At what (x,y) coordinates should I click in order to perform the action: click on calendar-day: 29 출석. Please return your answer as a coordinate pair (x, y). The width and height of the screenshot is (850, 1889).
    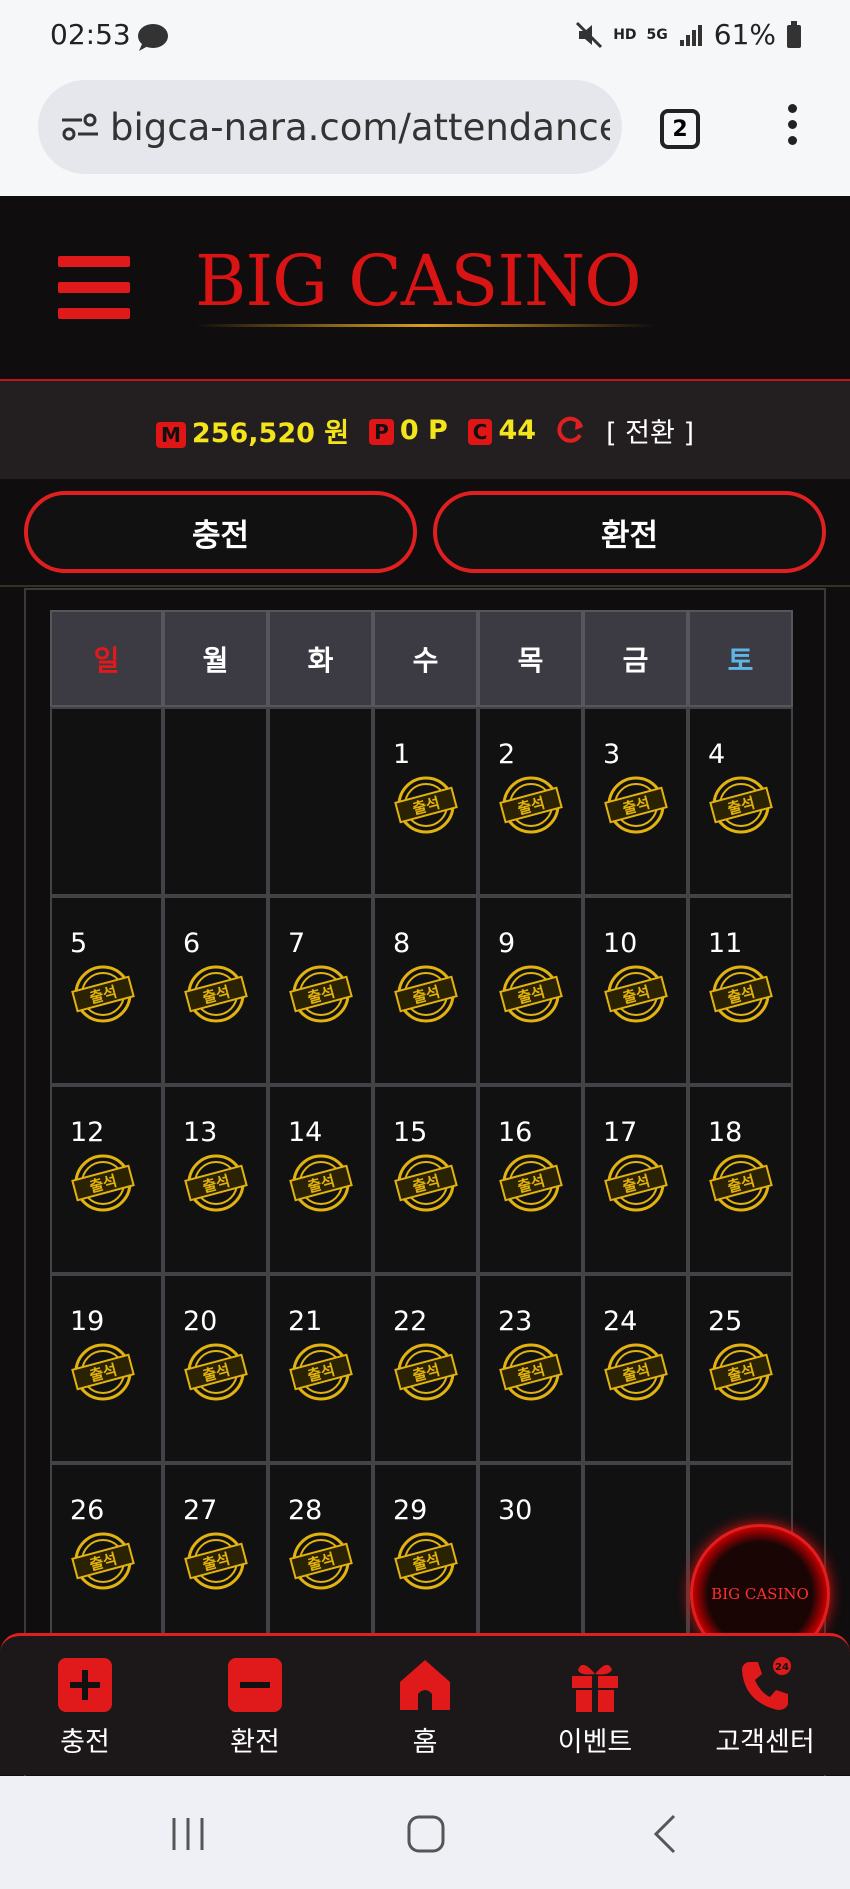
    Looking at the image, I should click on (425, 1557).